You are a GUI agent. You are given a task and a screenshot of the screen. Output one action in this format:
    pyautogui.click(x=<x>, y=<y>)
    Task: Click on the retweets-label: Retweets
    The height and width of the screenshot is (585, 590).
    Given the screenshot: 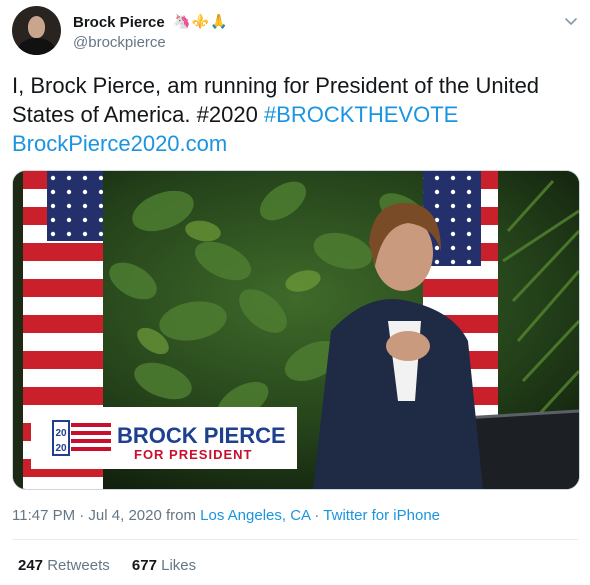 What is the action you would take?
    pyautogui.click(x=78, y=565)
    